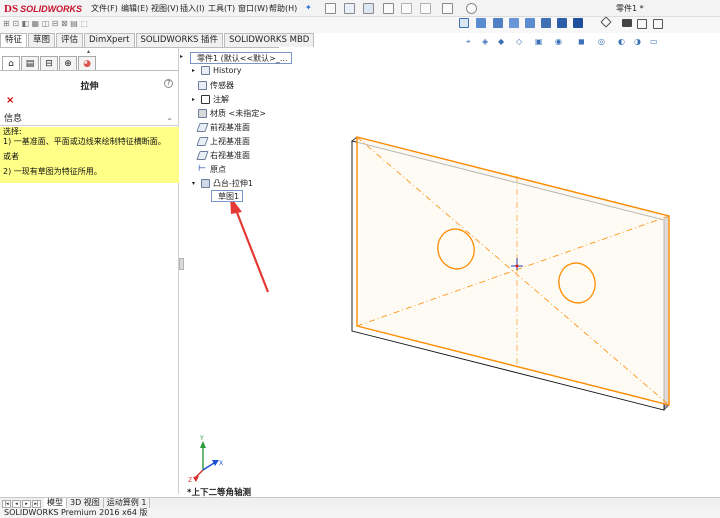 This screenshot has width=720, height=518. I want to click on collapse-arrow-icon: ▾, so click(195, 183).